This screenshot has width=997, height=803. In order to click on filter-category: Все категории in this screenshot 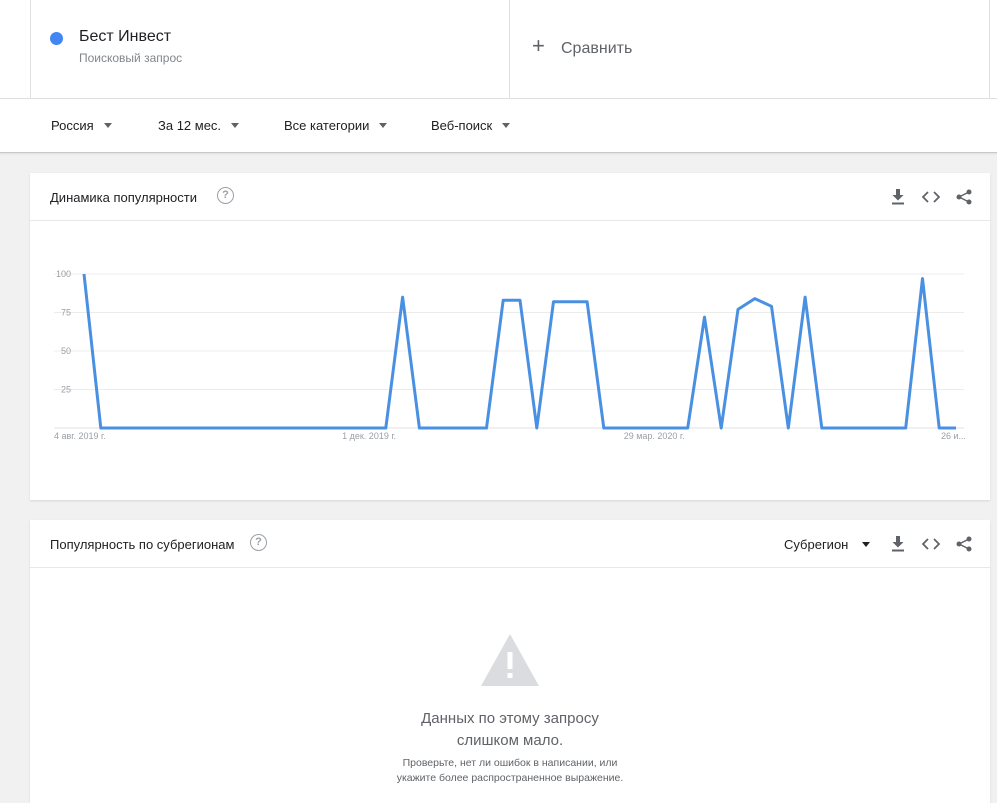, I will do `click(336, 125)`.